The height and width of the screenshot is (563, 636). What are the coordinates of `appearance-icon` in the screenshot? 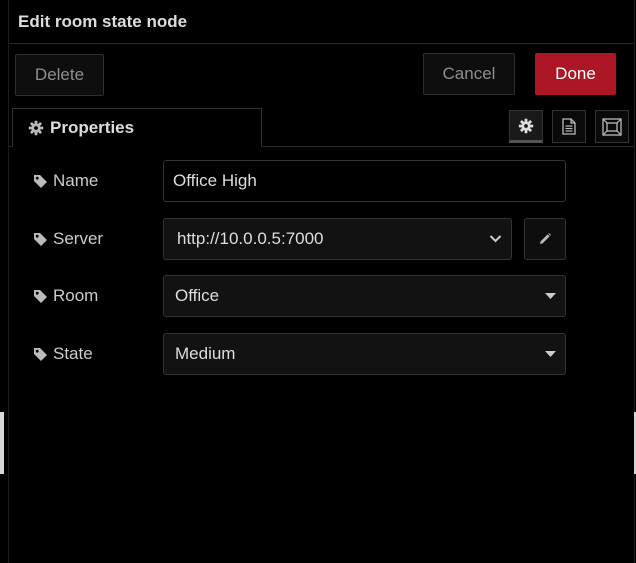 It's located at (612, 126).